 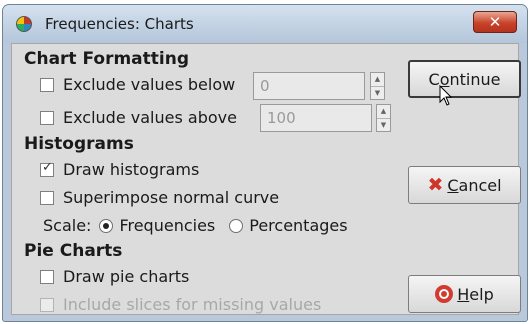 I want to click on close-icon: ✕, so click(x=495, y=22).